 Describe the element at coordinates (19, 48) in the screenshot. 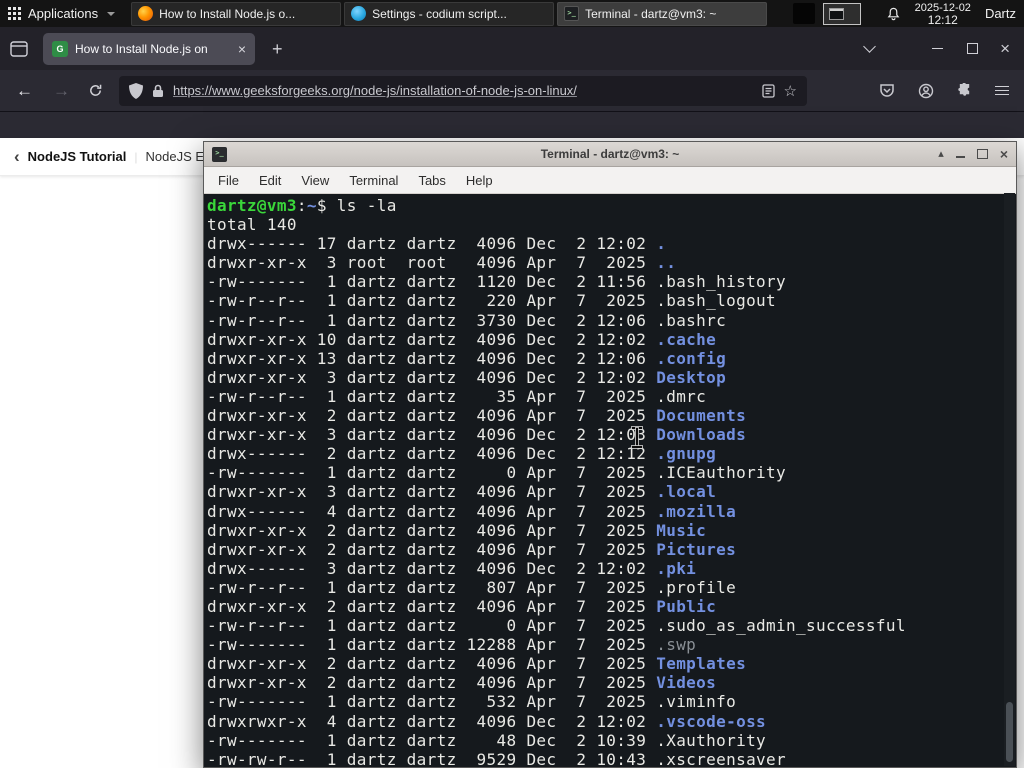

I see `firefox-view-icon` at that location.